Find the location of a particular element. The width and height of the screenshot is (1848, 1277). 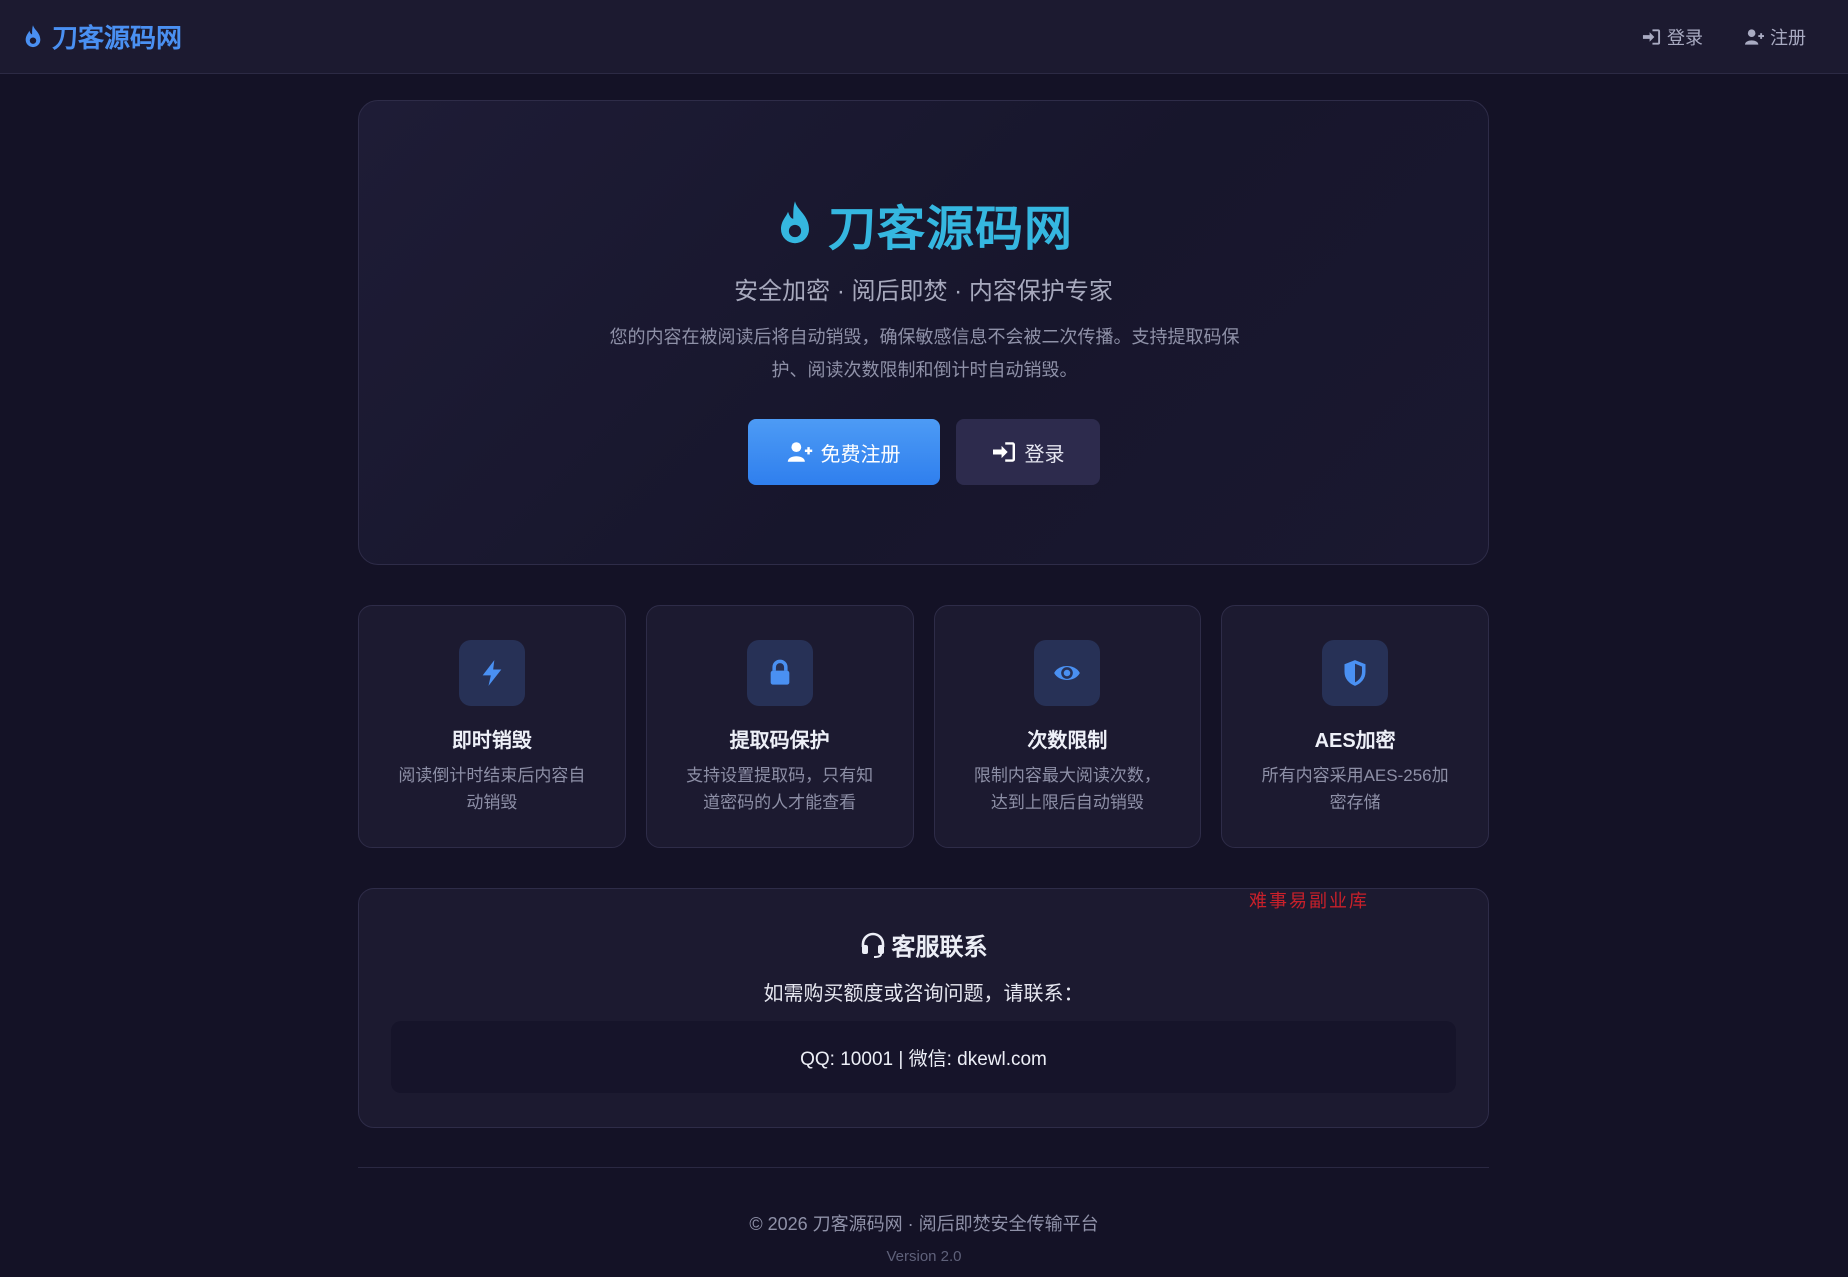

eye-icon is located at coordinates (1067, 673).